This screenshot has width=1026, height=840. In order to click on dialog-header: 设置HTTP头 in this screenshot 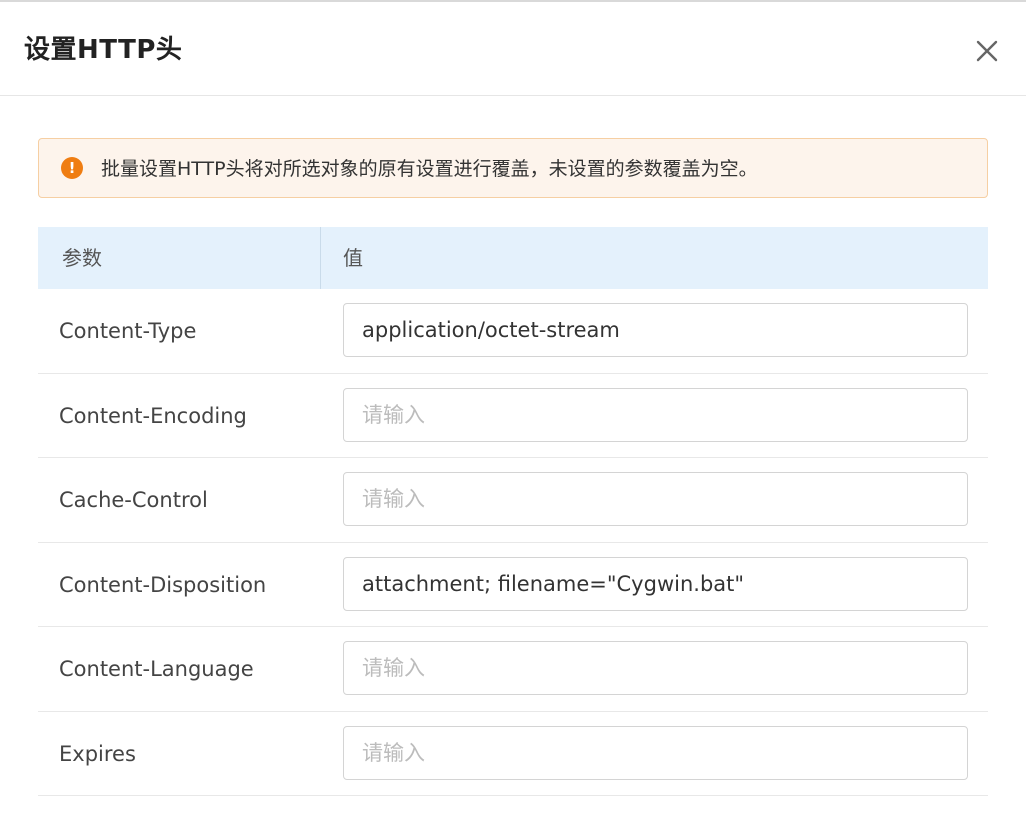, I will do `click(513, 49)`.